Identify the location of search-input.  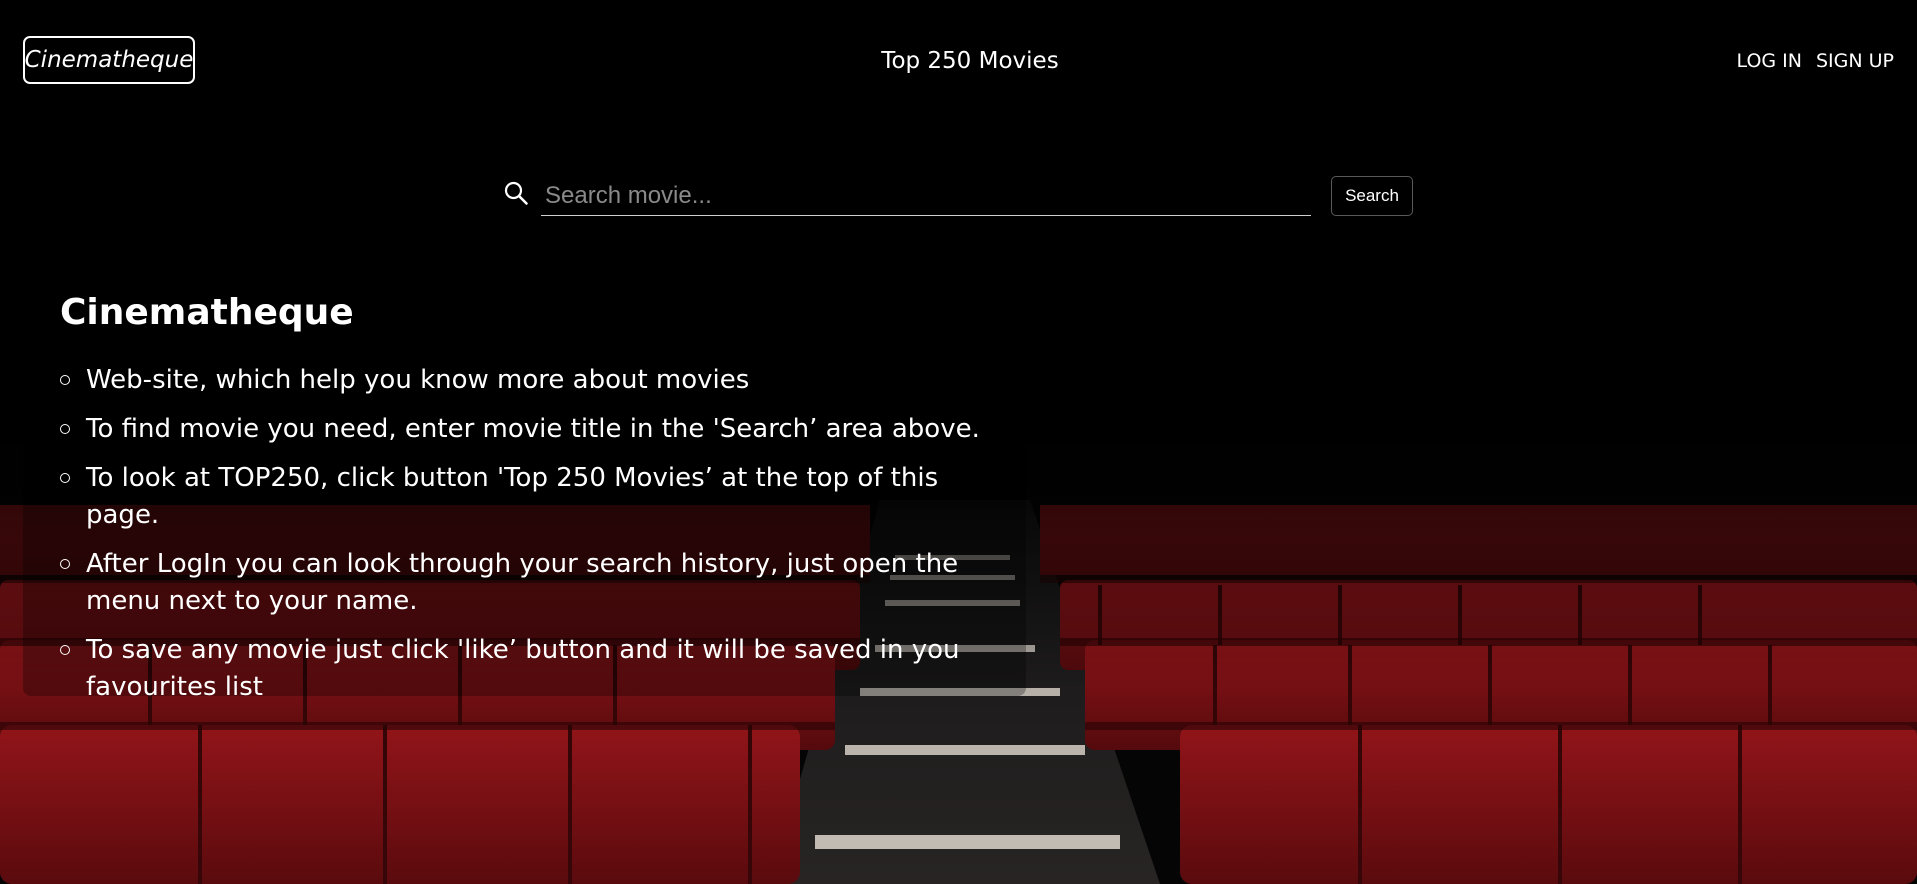
(926, 196).